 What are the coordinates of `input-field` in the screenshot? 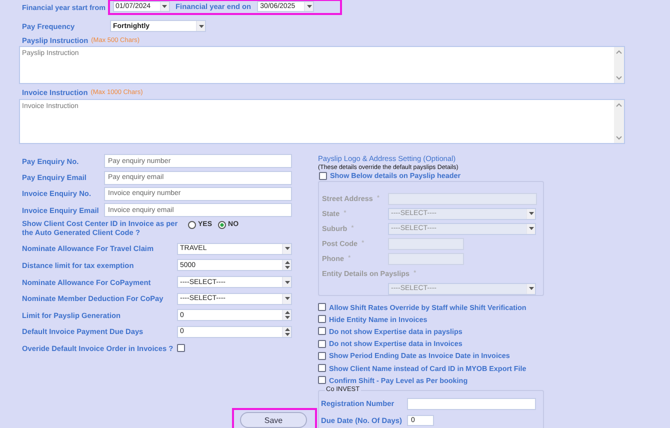 It's located at (471, 404).